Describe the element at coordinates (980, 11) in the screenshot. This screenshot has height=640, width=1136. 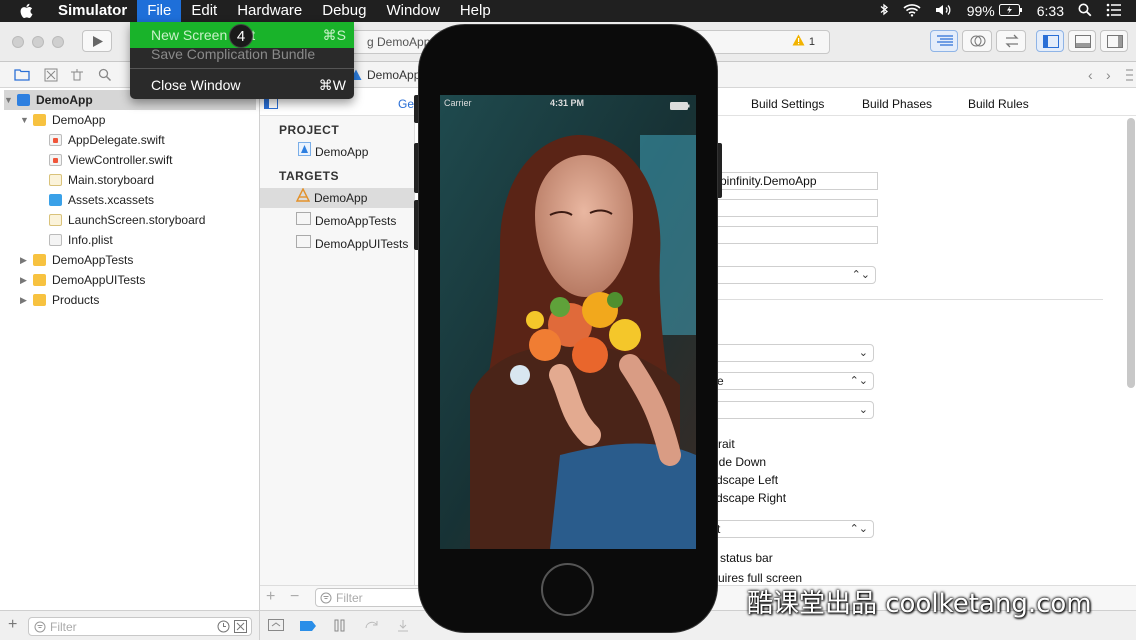
I see `battery-percent: 99%` at that location.